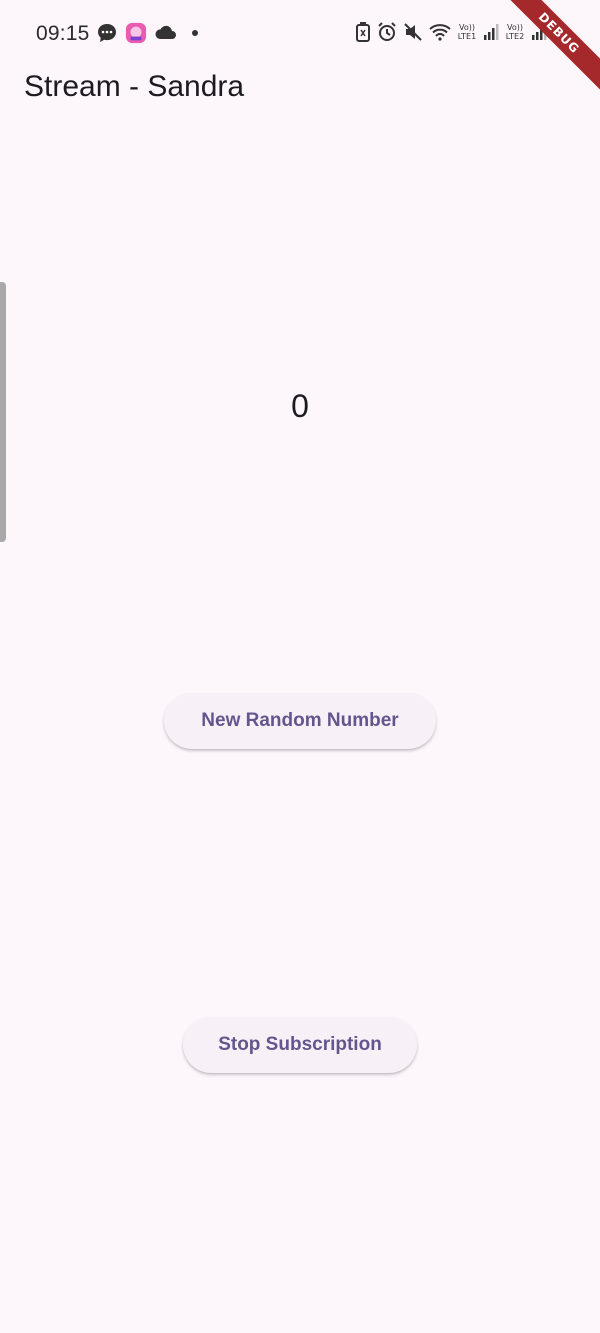 The image size is (600, 1333). Describe the element at coordinates (134, 86) in the screenshot. I see `page-title: Stream - Sandra` at that location.